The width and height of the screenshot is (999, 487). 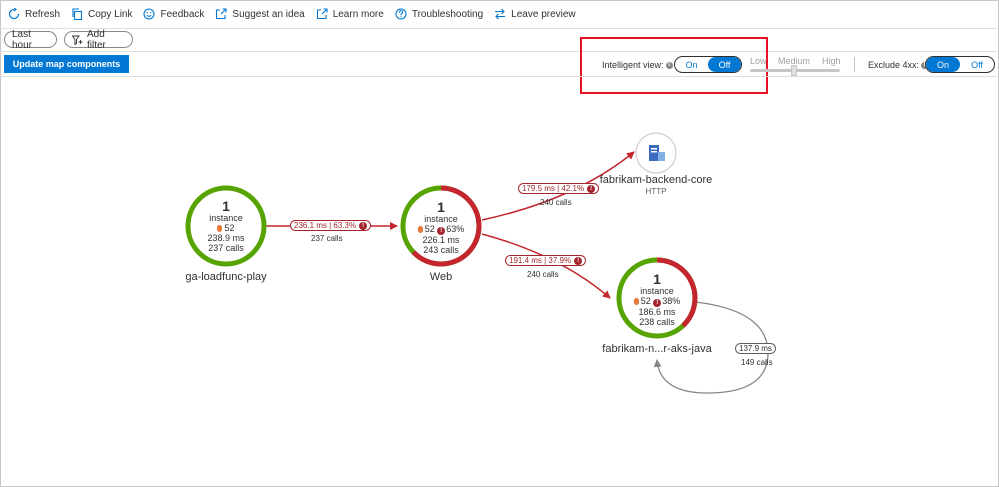 What do you see at coordinates (441, 277) in the screenshot?
I see `web-node-name: Web` at bounding box center [441, 277].